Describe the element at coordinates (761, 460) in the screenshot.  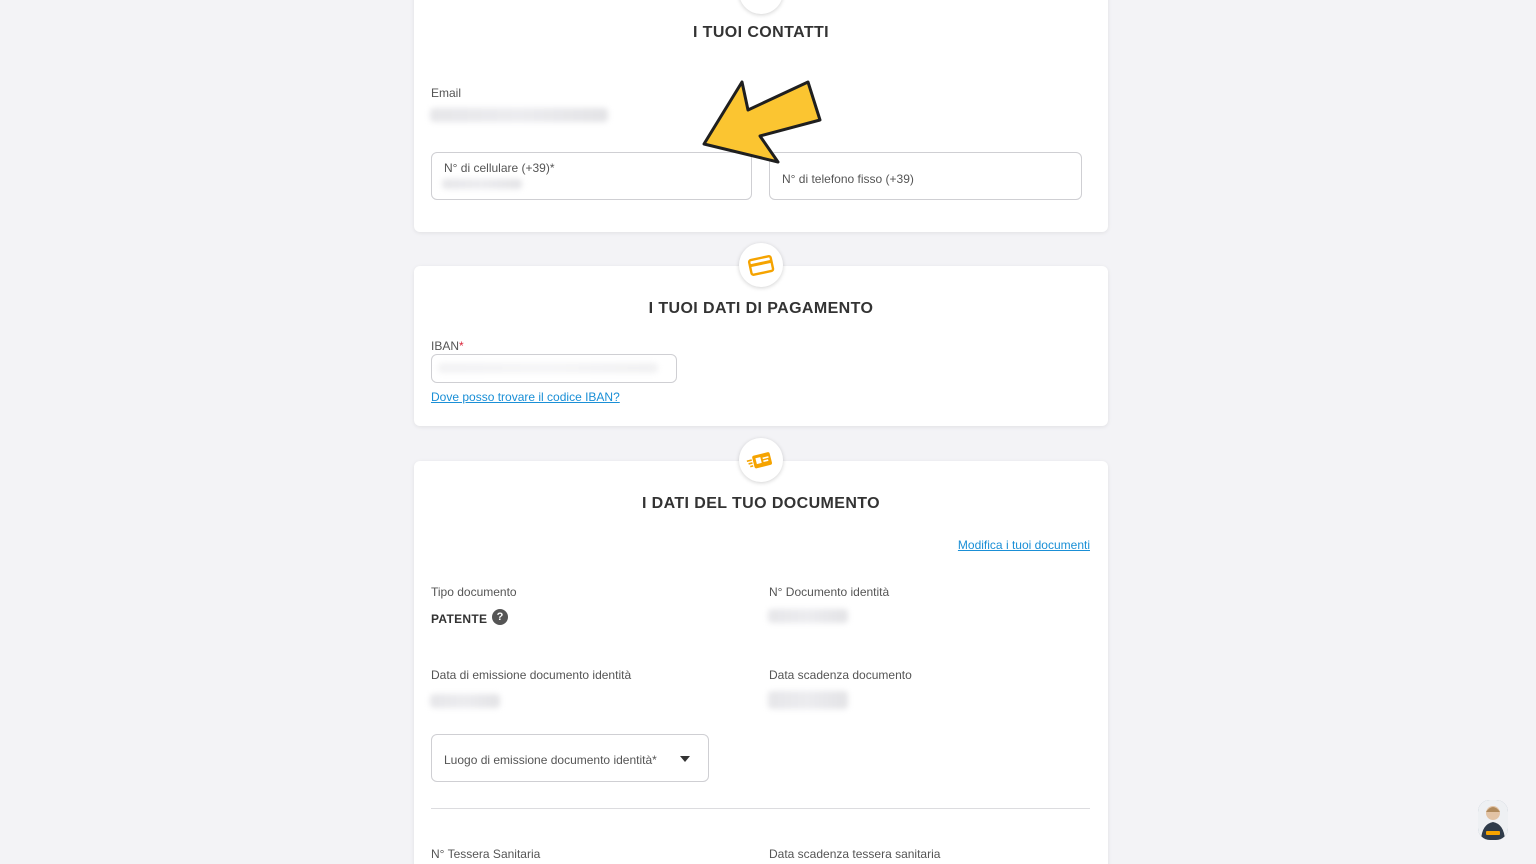
I see `id-document-icon` at that location.